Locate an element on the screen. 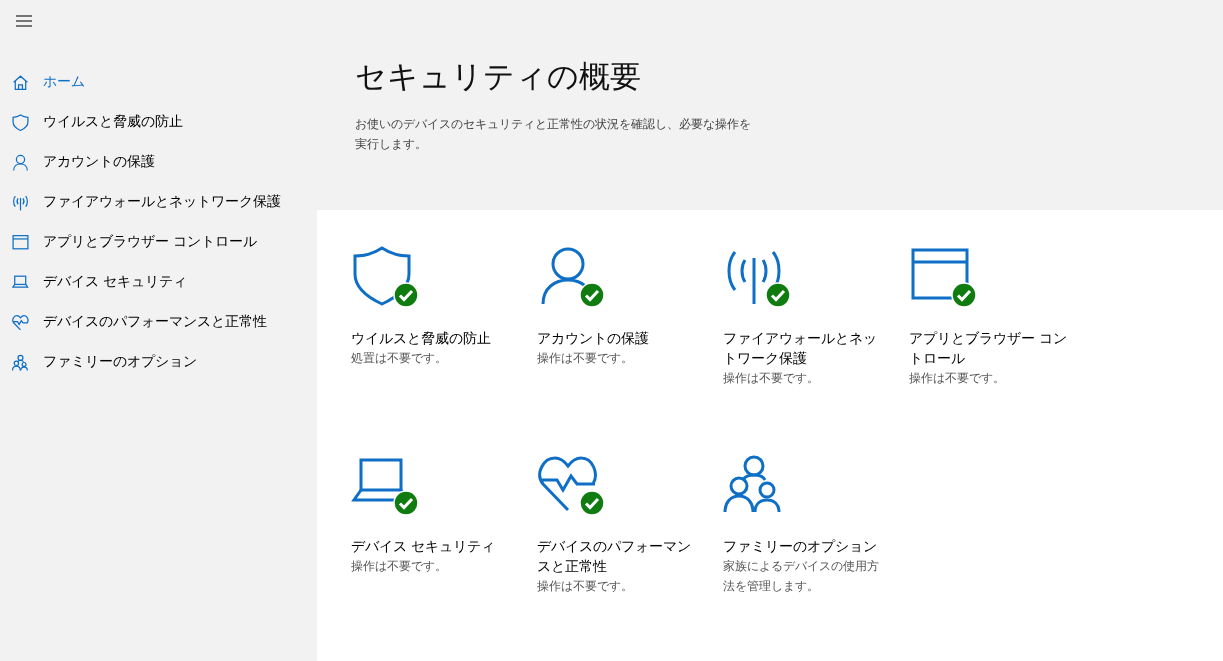 Image resolution: width=1223 pixels, height=661 pixels. tile-title: ファイアウォールとネットワーク保護 is located at coordinates (803, 348).